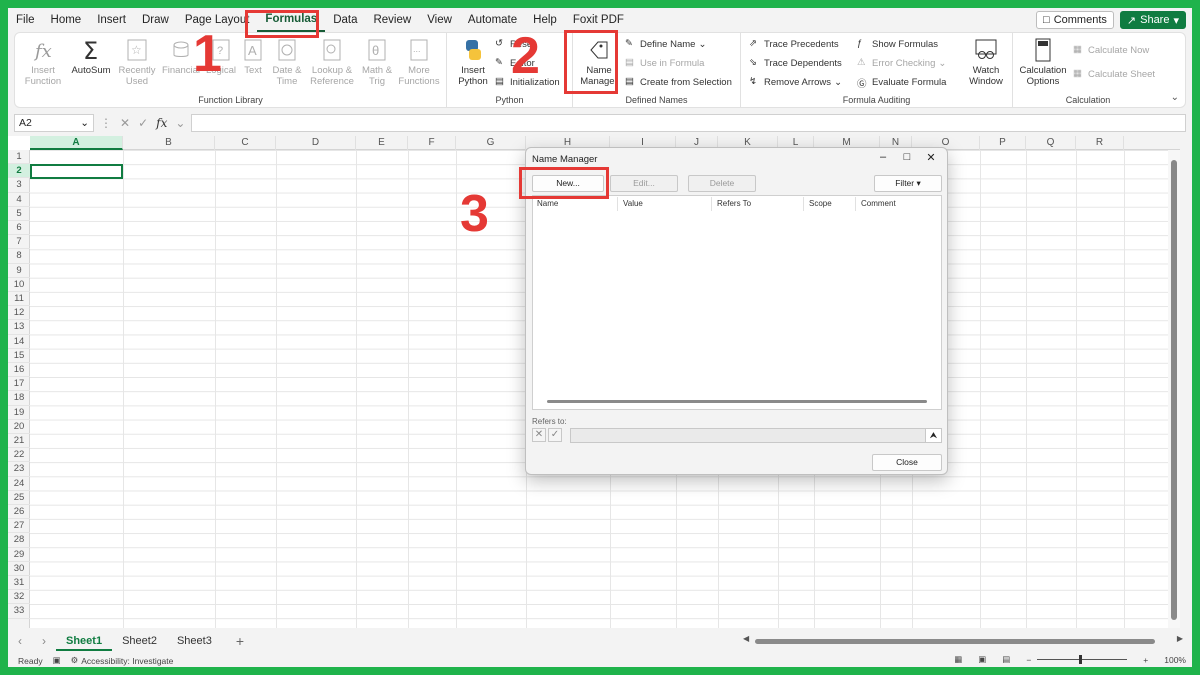  I want to click on insert-function-button: fx Insert Function, so click(43, 62).